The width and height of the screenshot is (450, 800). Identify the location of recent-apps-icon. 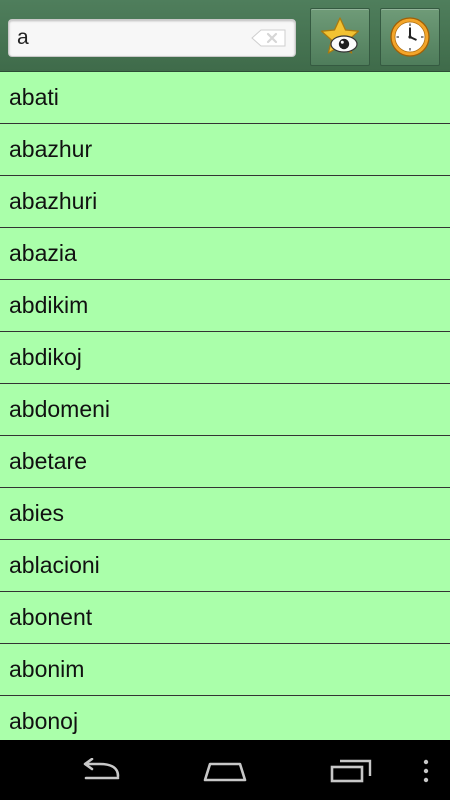
(351, 771).